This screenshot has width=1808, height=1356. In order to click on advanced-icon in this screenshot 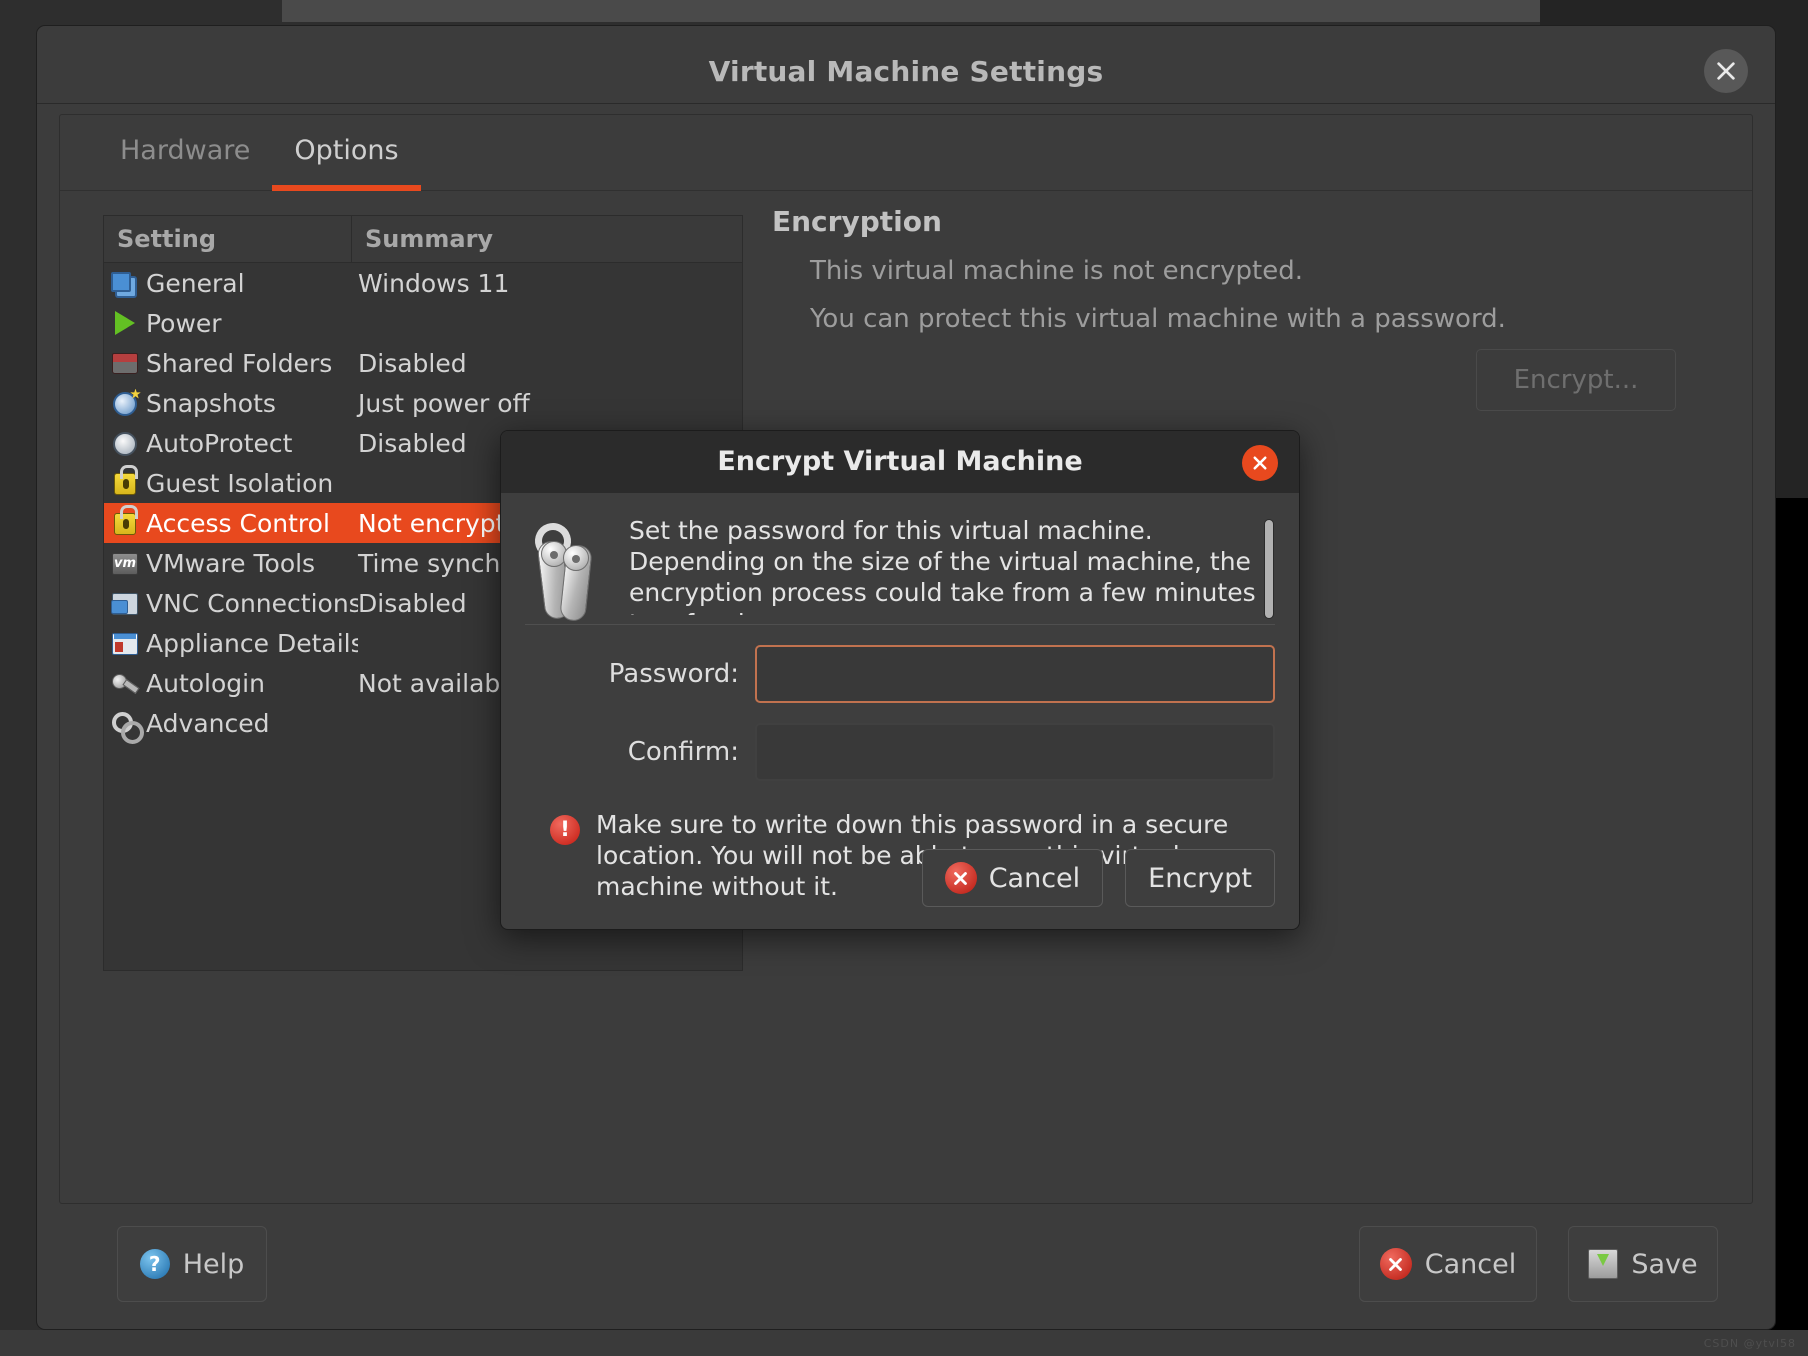, I will do `click(127, 726)`.